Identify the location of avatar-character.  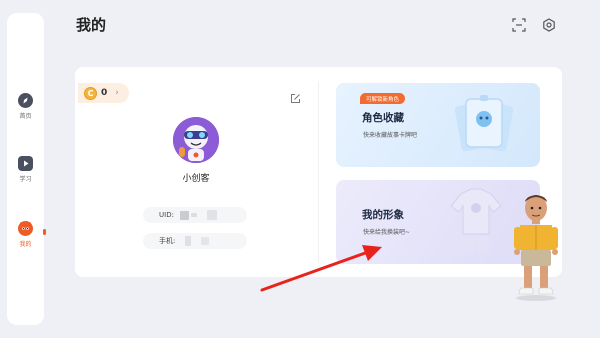
(536, 248).